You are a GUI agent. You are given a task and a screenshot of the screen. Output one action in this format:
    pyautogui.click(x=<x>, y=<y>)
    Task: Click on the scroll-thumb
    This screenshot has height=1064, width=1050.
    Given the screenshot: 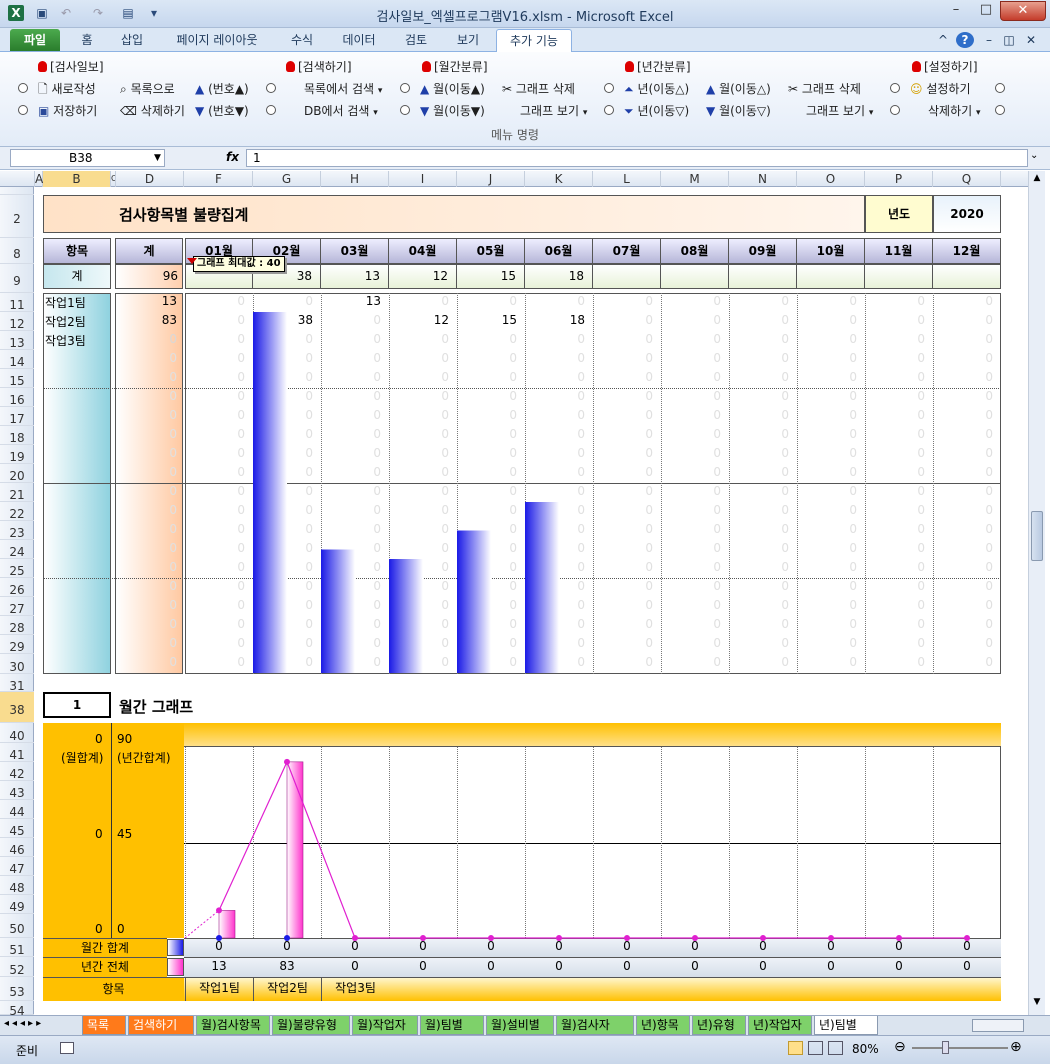 What is the action you would take?
    pyautogui.click(x=1037, y=536)
    